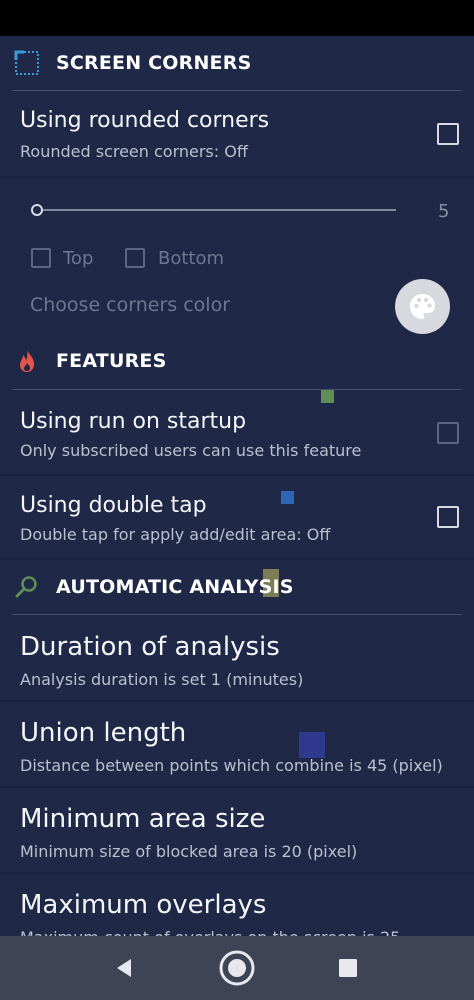 This screenshot has width=474, height=1000. Describe the element at coordinates (124, 968) in the screenshot. I see `back-icon` at that location.